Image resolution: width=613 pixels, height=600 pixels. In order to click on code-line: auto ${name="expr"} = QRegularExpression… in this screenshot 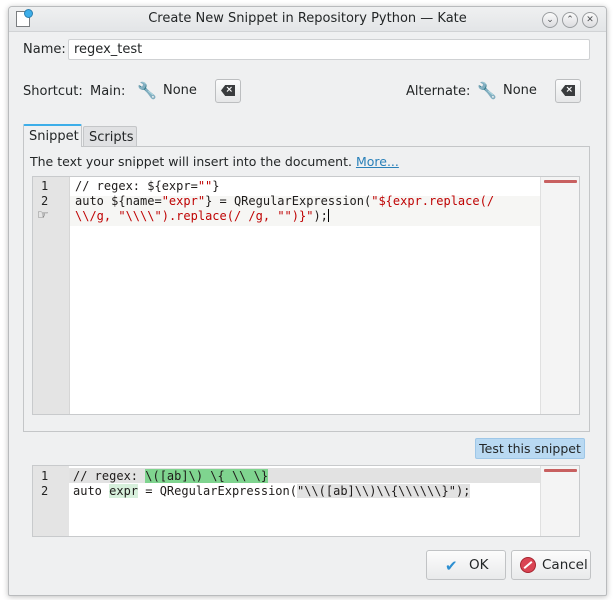, I will do `click(285, 201)`.